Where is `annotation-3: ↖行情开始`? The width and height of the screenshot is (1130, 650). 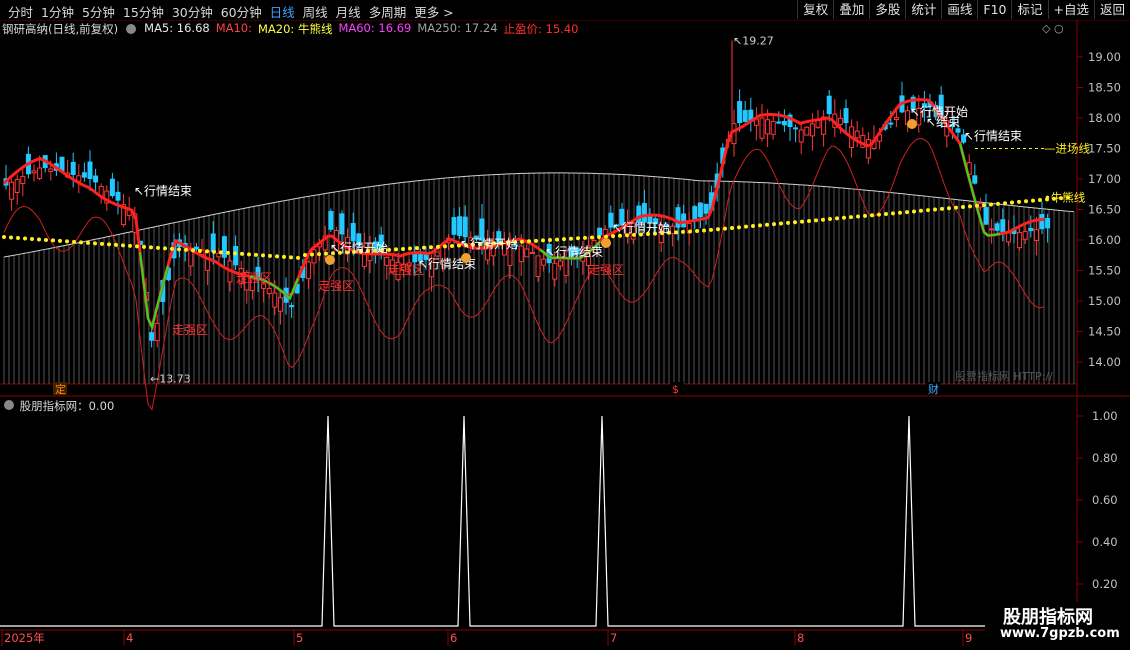 annotation-3: ↖行情开始 is located at coordinates (489, 244).